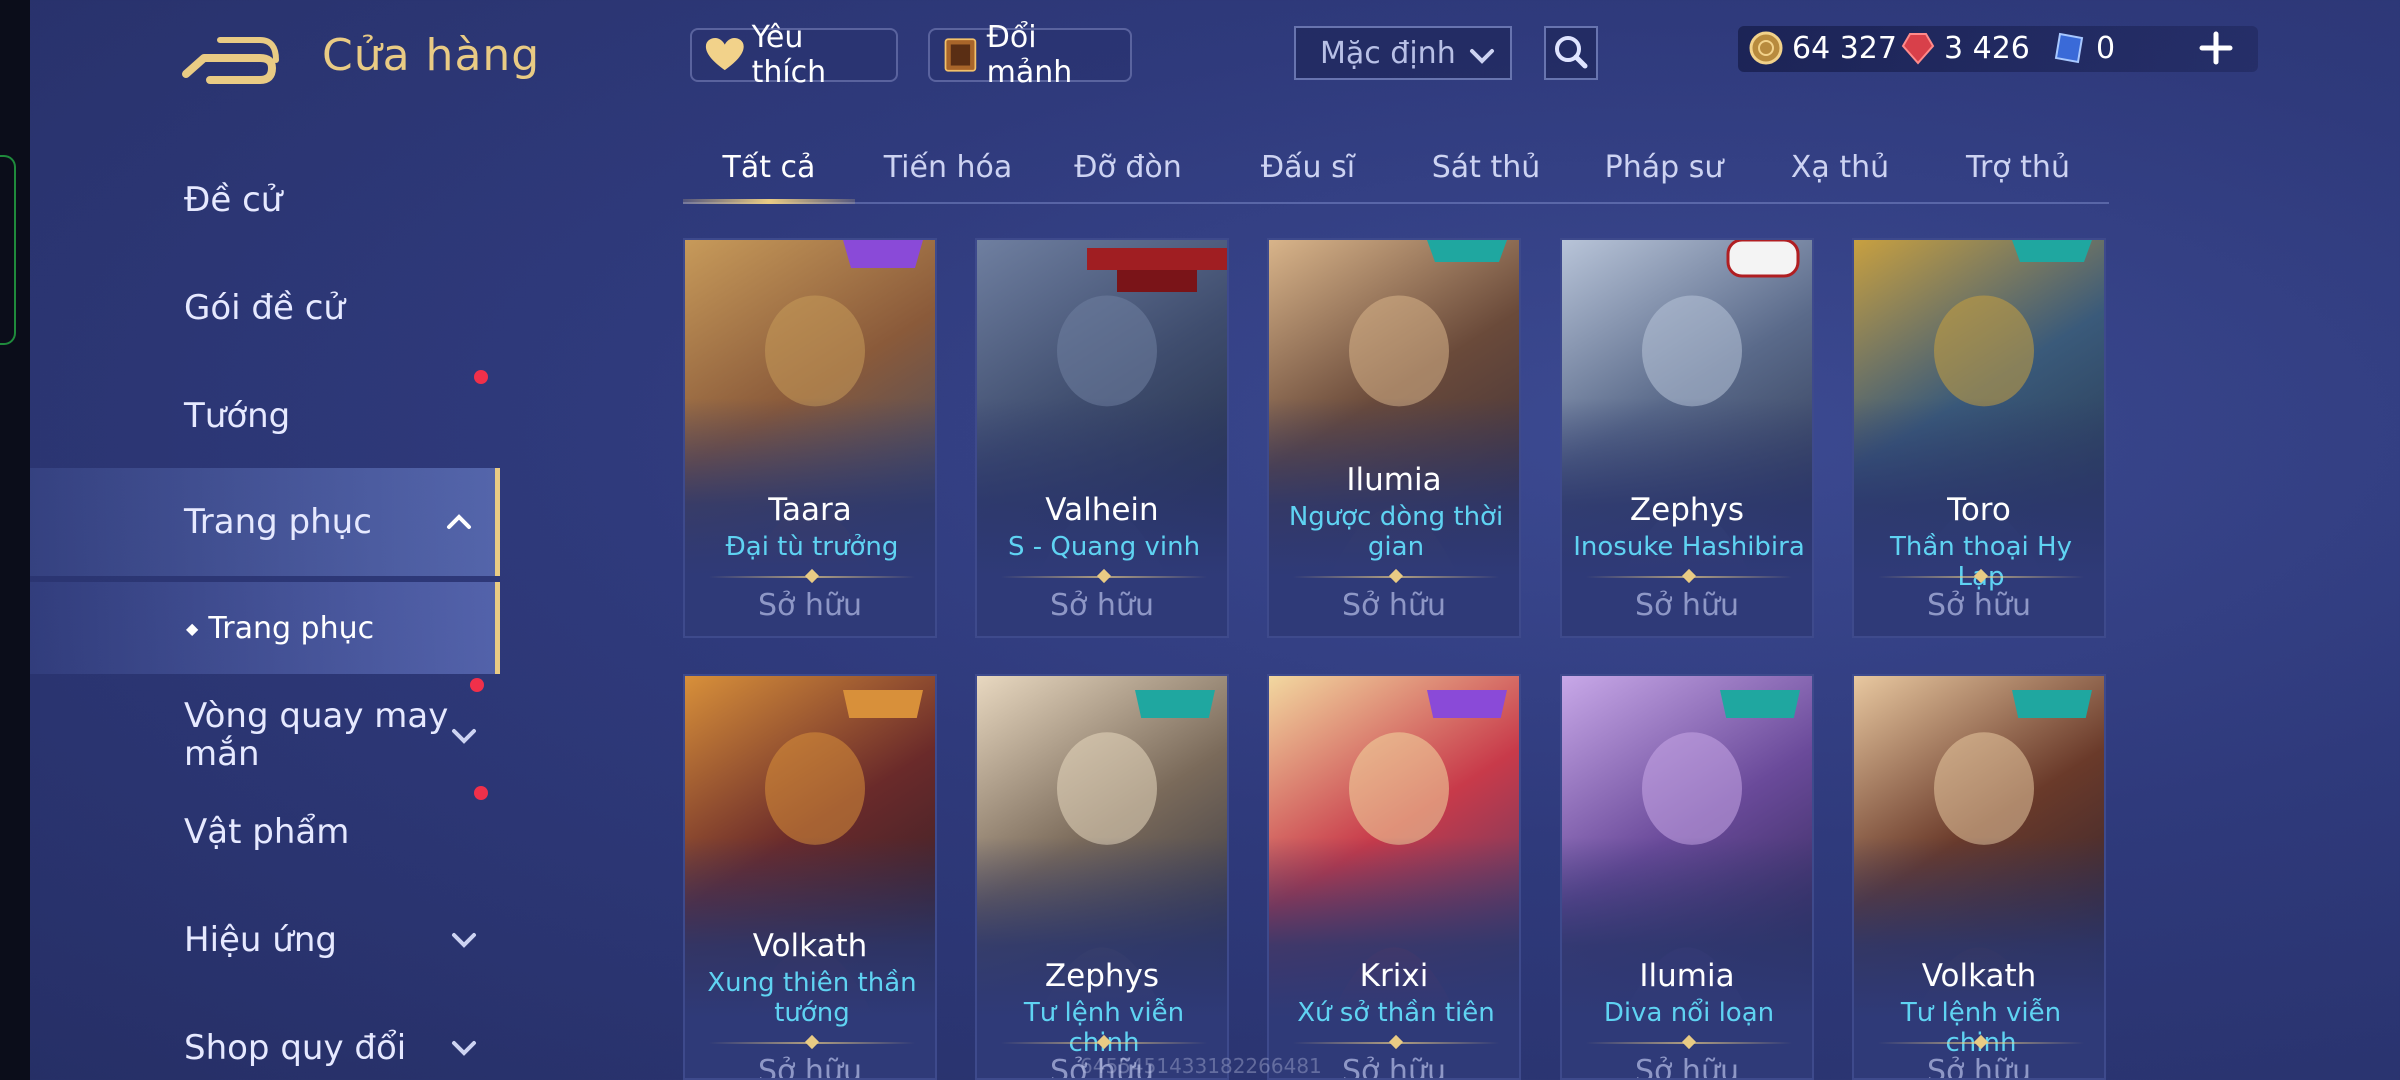 This screenshot has width=2400, height=1080. What do you see at coordinates (15, 540) in the screenshot?
I see `device-edge` at bounding box center [15, 540].